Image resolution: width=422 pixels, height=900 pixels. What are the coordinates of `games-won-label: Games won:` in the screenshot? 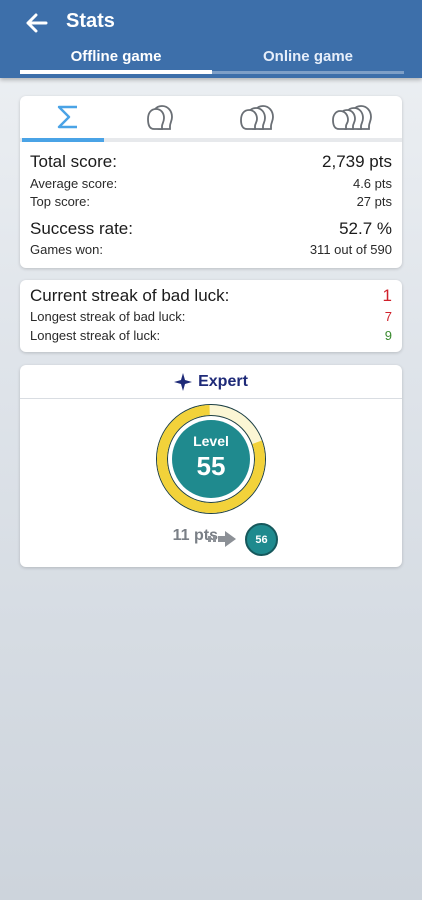 It's located at (66, 249).